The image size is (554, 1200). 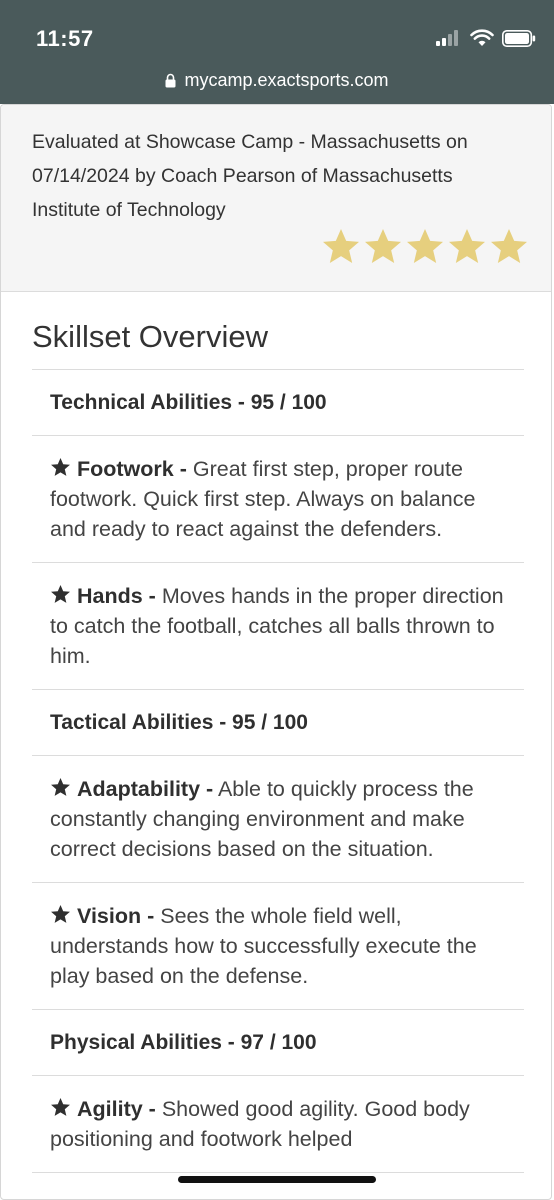 I want to click on status-bar: 11:57, so click(x=277, y=31).